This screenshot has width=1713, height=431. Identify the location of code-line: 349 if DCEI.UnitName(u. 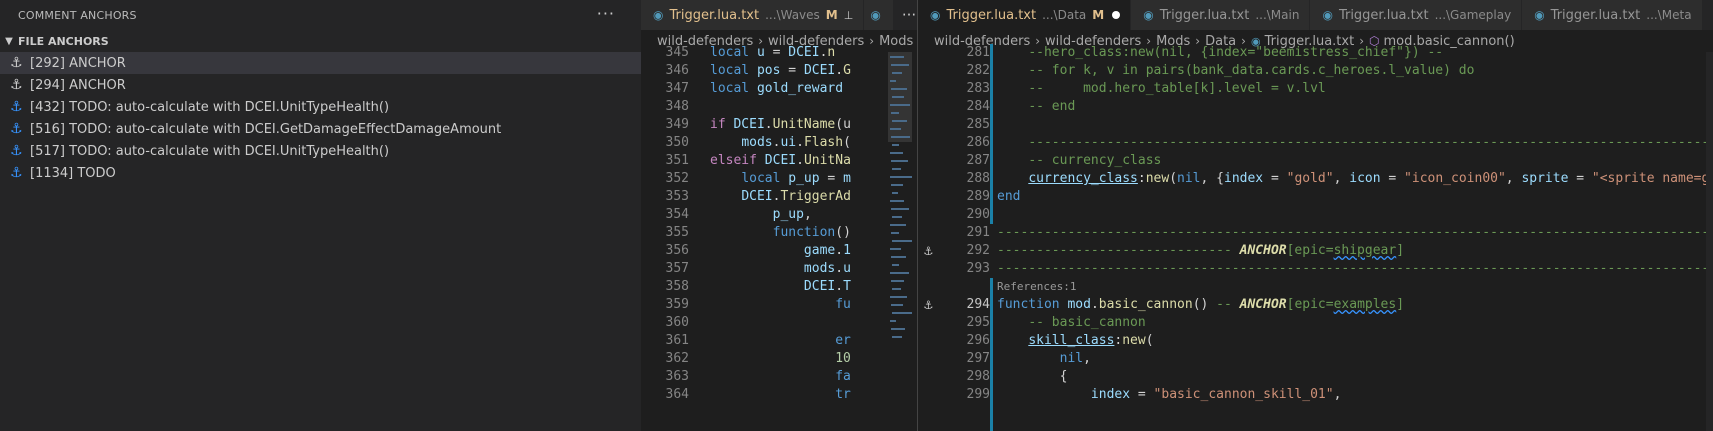
(779, 125).